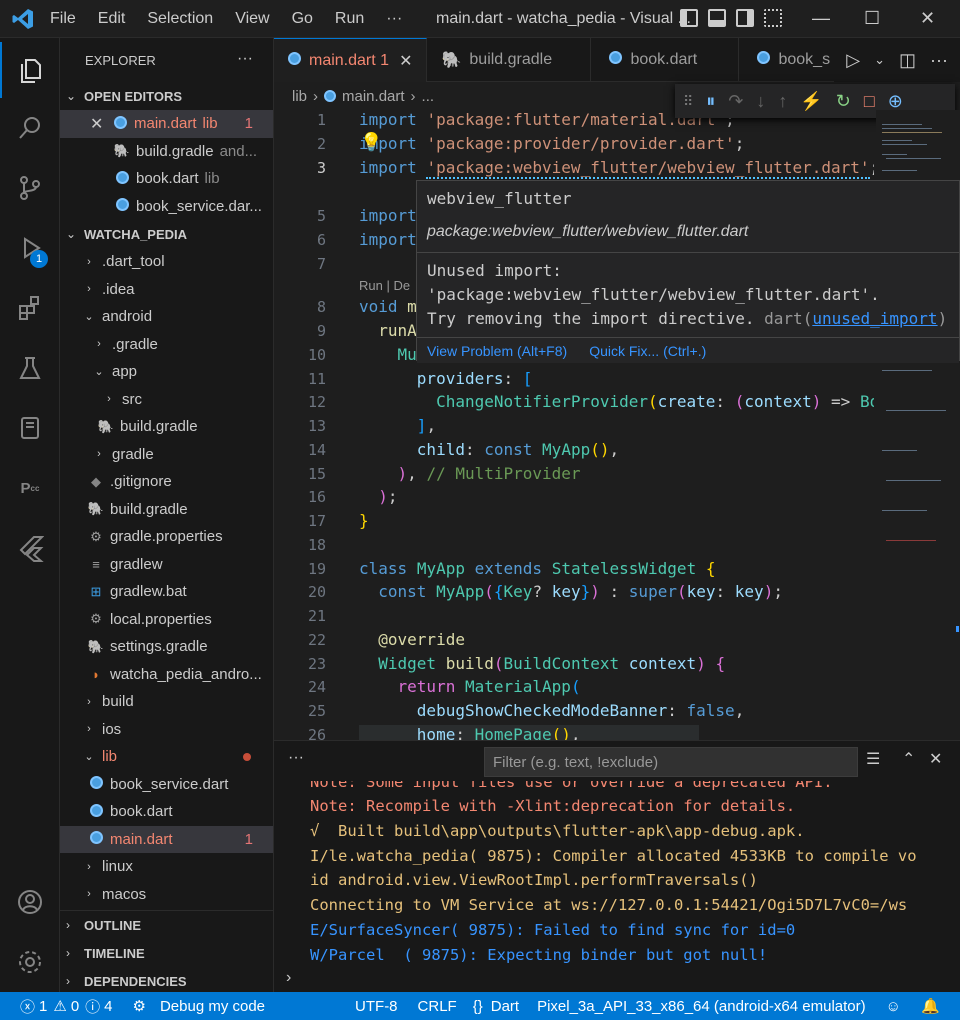  What do you see at coordinates (371, 142) in the screenshot?
I see `lightbulb-icon: 💡` at bounding box center [371, 142].